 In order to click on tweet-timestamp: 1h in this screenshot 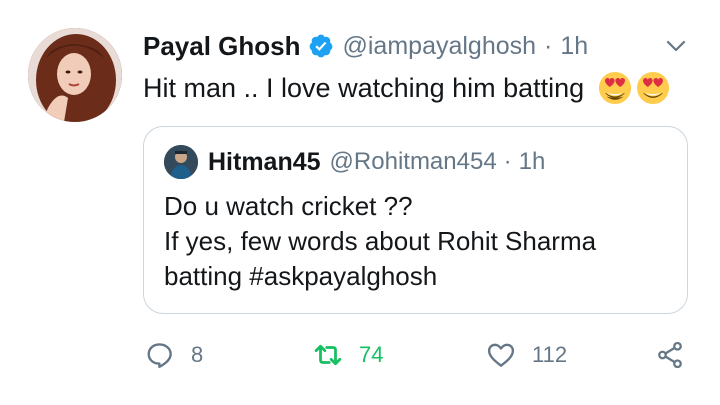, I will do `click(574, 46)`.